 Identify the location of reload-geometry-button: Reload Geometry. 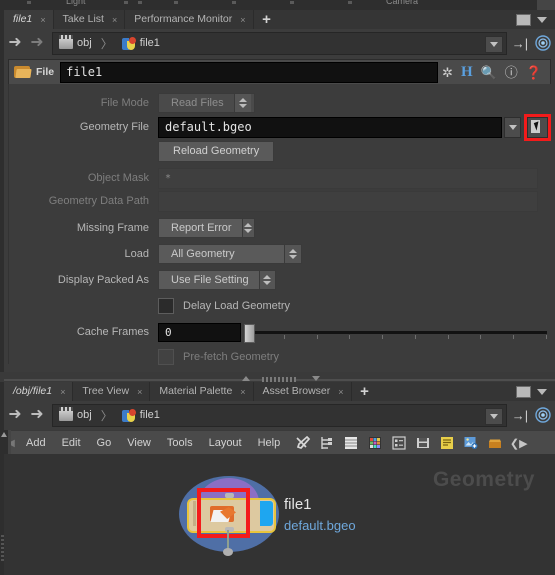
(216, 151).